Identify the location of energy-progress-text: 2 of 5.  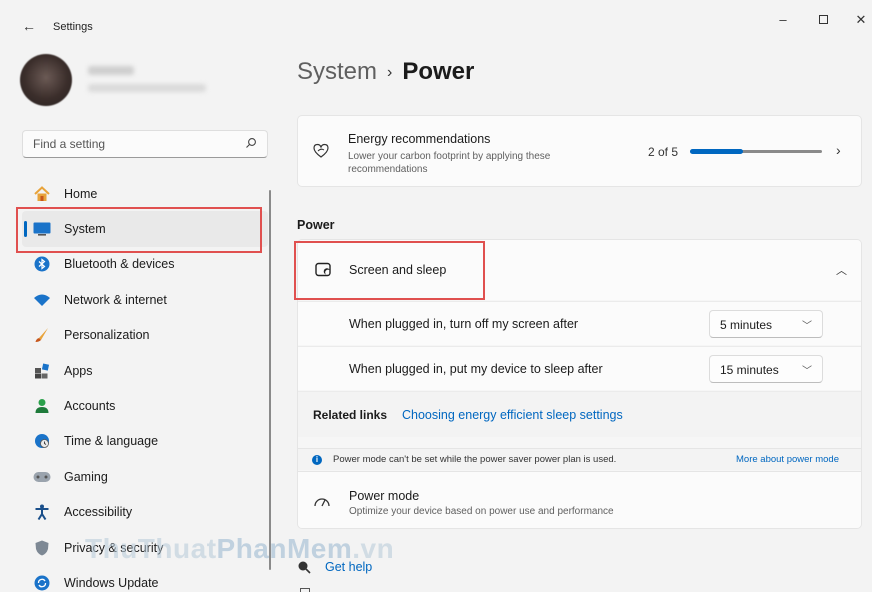
(663, 152).